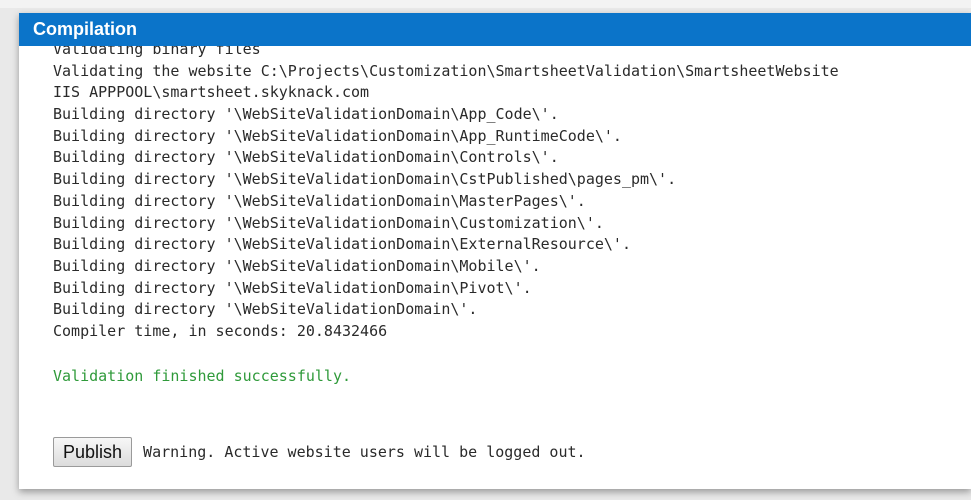 The height and width of the screenshot is (500, 971). Describe the element at coordinates (202, 376) in the screenshot. I see `success-message: Validation finished successfully.` at that location.